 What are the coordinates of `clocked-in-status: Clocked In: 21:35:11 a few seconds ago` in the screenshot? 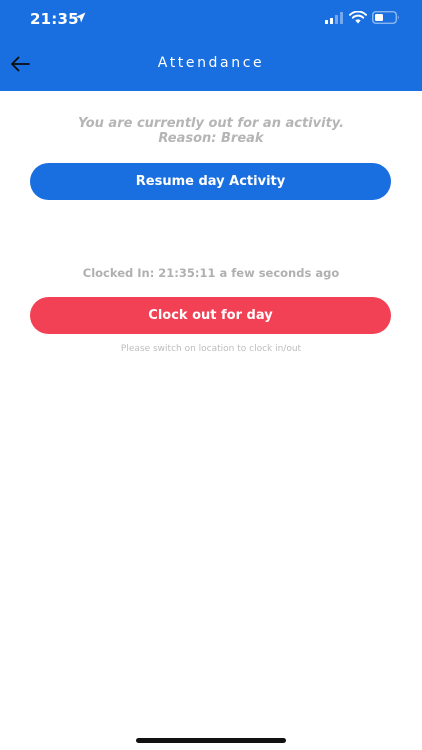 It's located at (211, 273).